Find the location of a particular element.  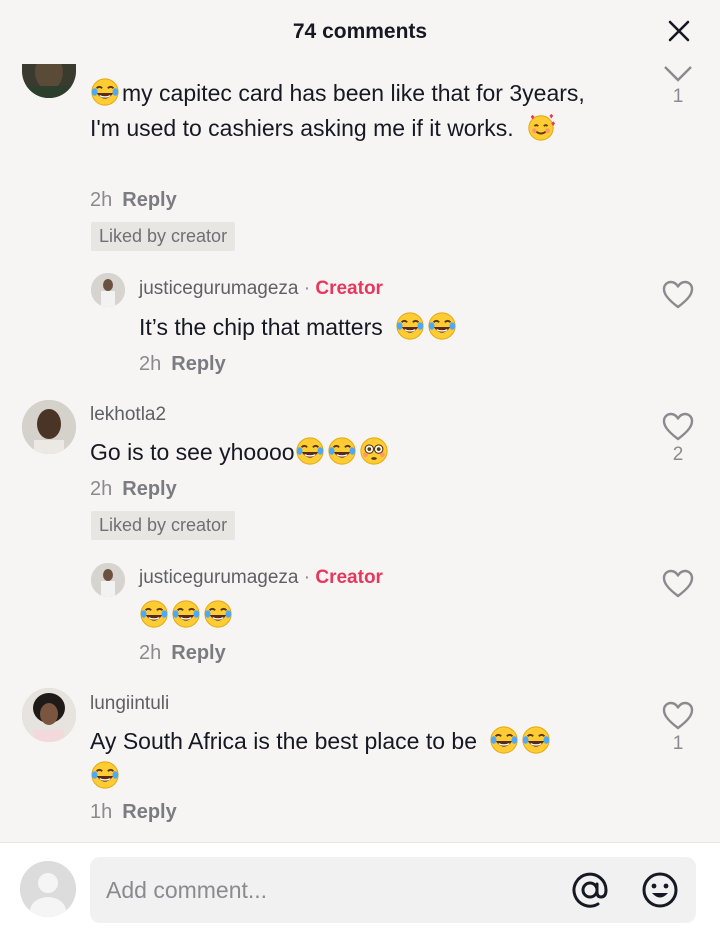

comments-header: 74 comments is located at coordinates (360, 32).